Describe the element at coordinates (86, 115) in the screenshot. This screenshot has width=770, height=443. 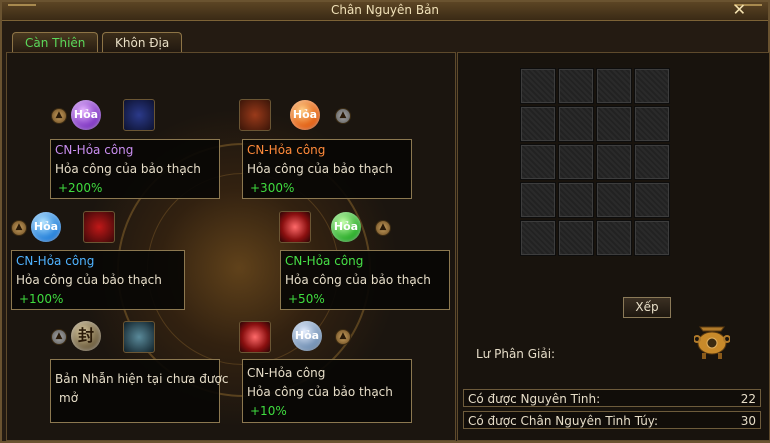
I see `fire-gem-purple-icon: Hỏa` at that location.